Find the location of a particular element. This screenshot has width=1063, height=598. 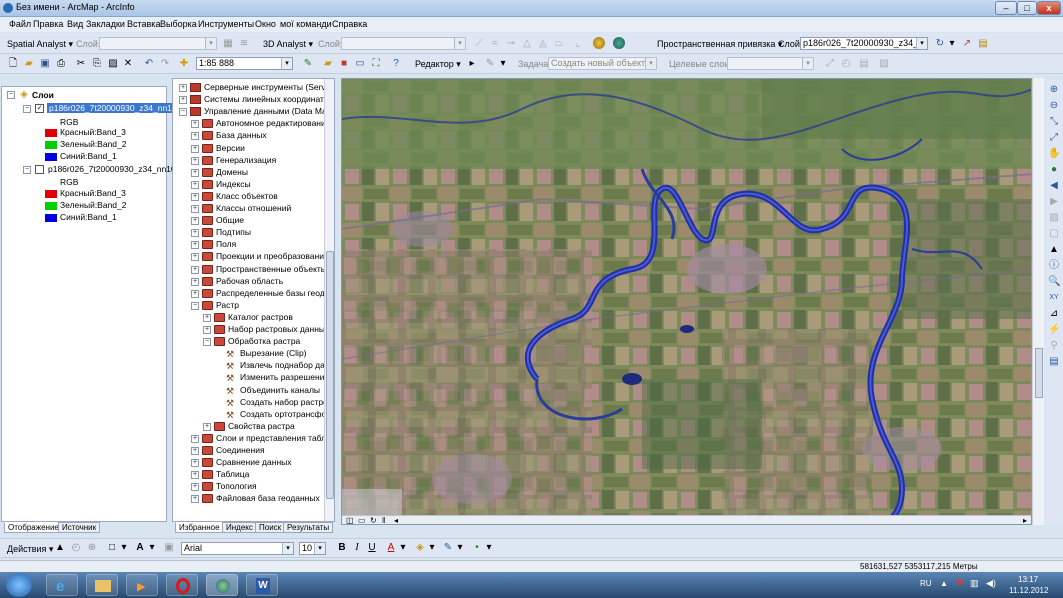

minimize-button: – is located at coordinates (1006, 8).